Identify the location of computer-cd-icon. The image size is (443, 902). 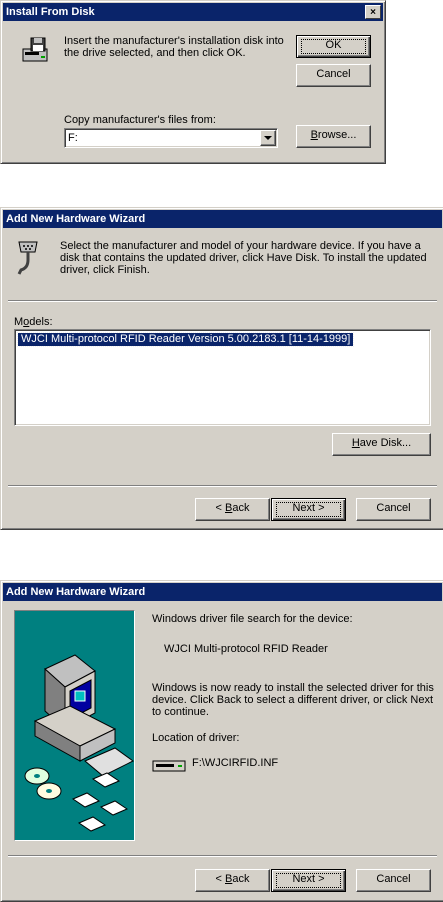
(79, 743).